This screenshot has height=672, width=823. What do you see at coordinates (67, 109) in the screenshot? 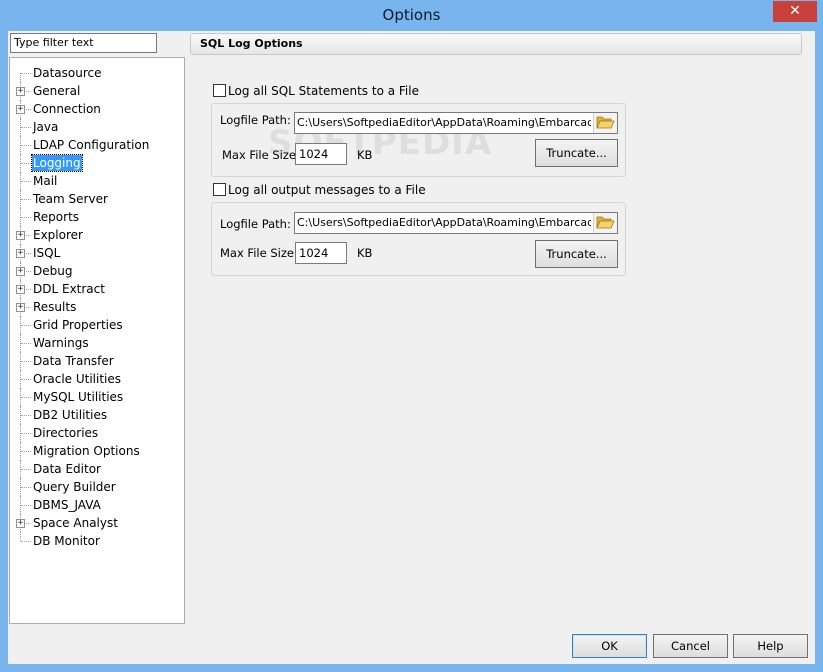
I see `tree-item-label: Connection` at bounding box center [67, 109].